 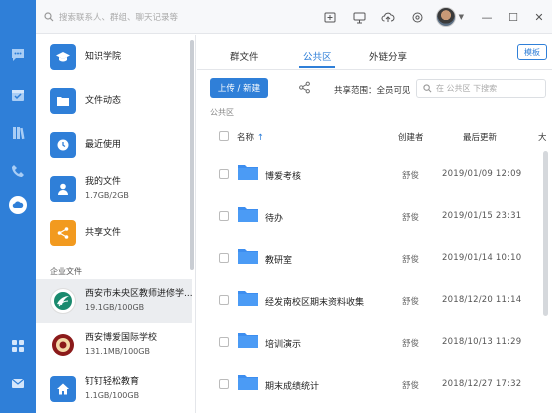 I want to click on table-row: 待办 舒俊 2019/01/15 23:31, so click(x=374, y=216).